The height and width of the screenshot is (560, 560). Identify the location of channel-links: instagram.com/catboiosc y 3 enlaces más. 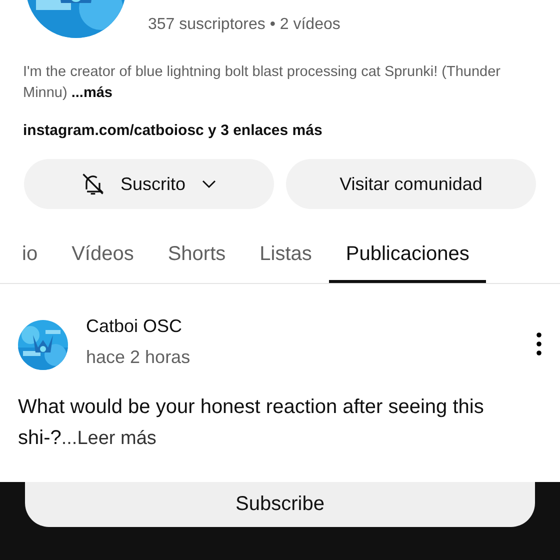
(280, 130).